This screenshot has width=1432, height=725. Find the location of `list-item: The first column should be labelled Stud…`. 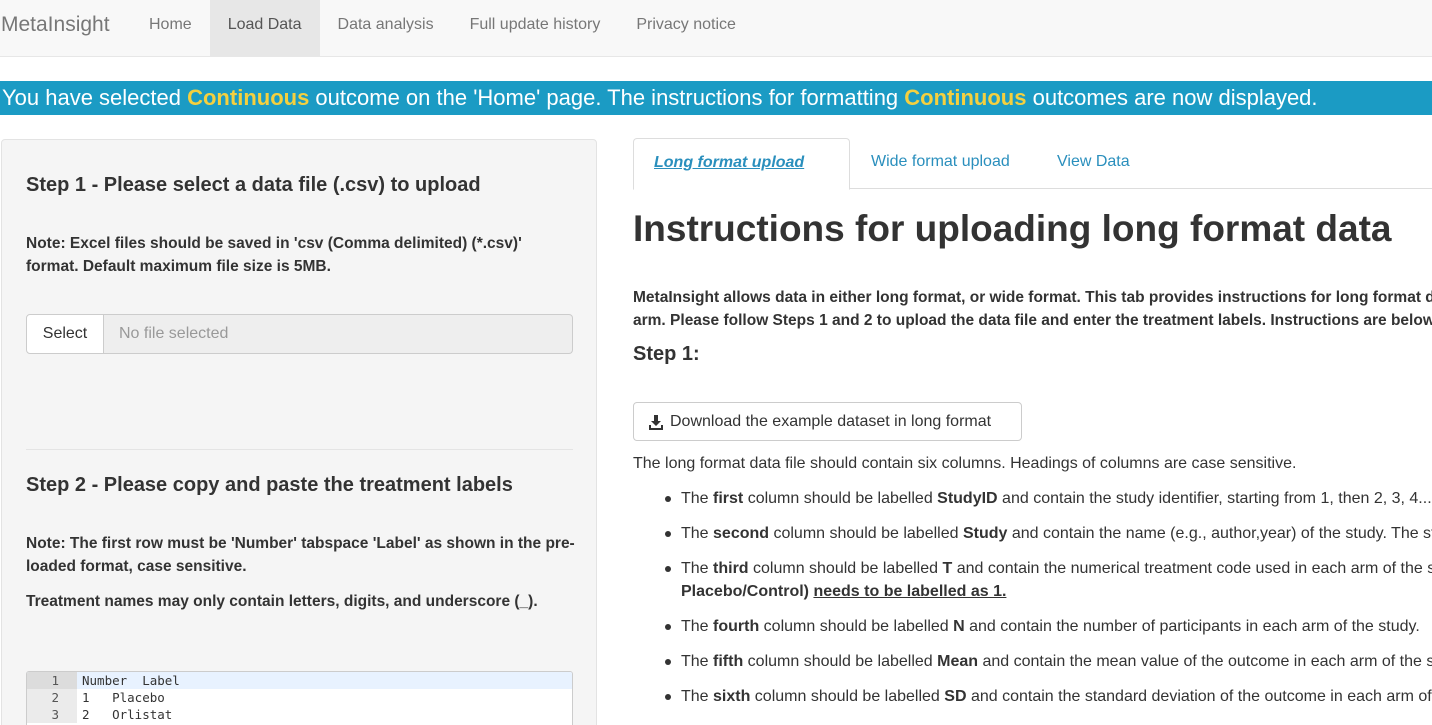

list-item: The first column should be labelled Stud… is located at coordinates (1048, 498).